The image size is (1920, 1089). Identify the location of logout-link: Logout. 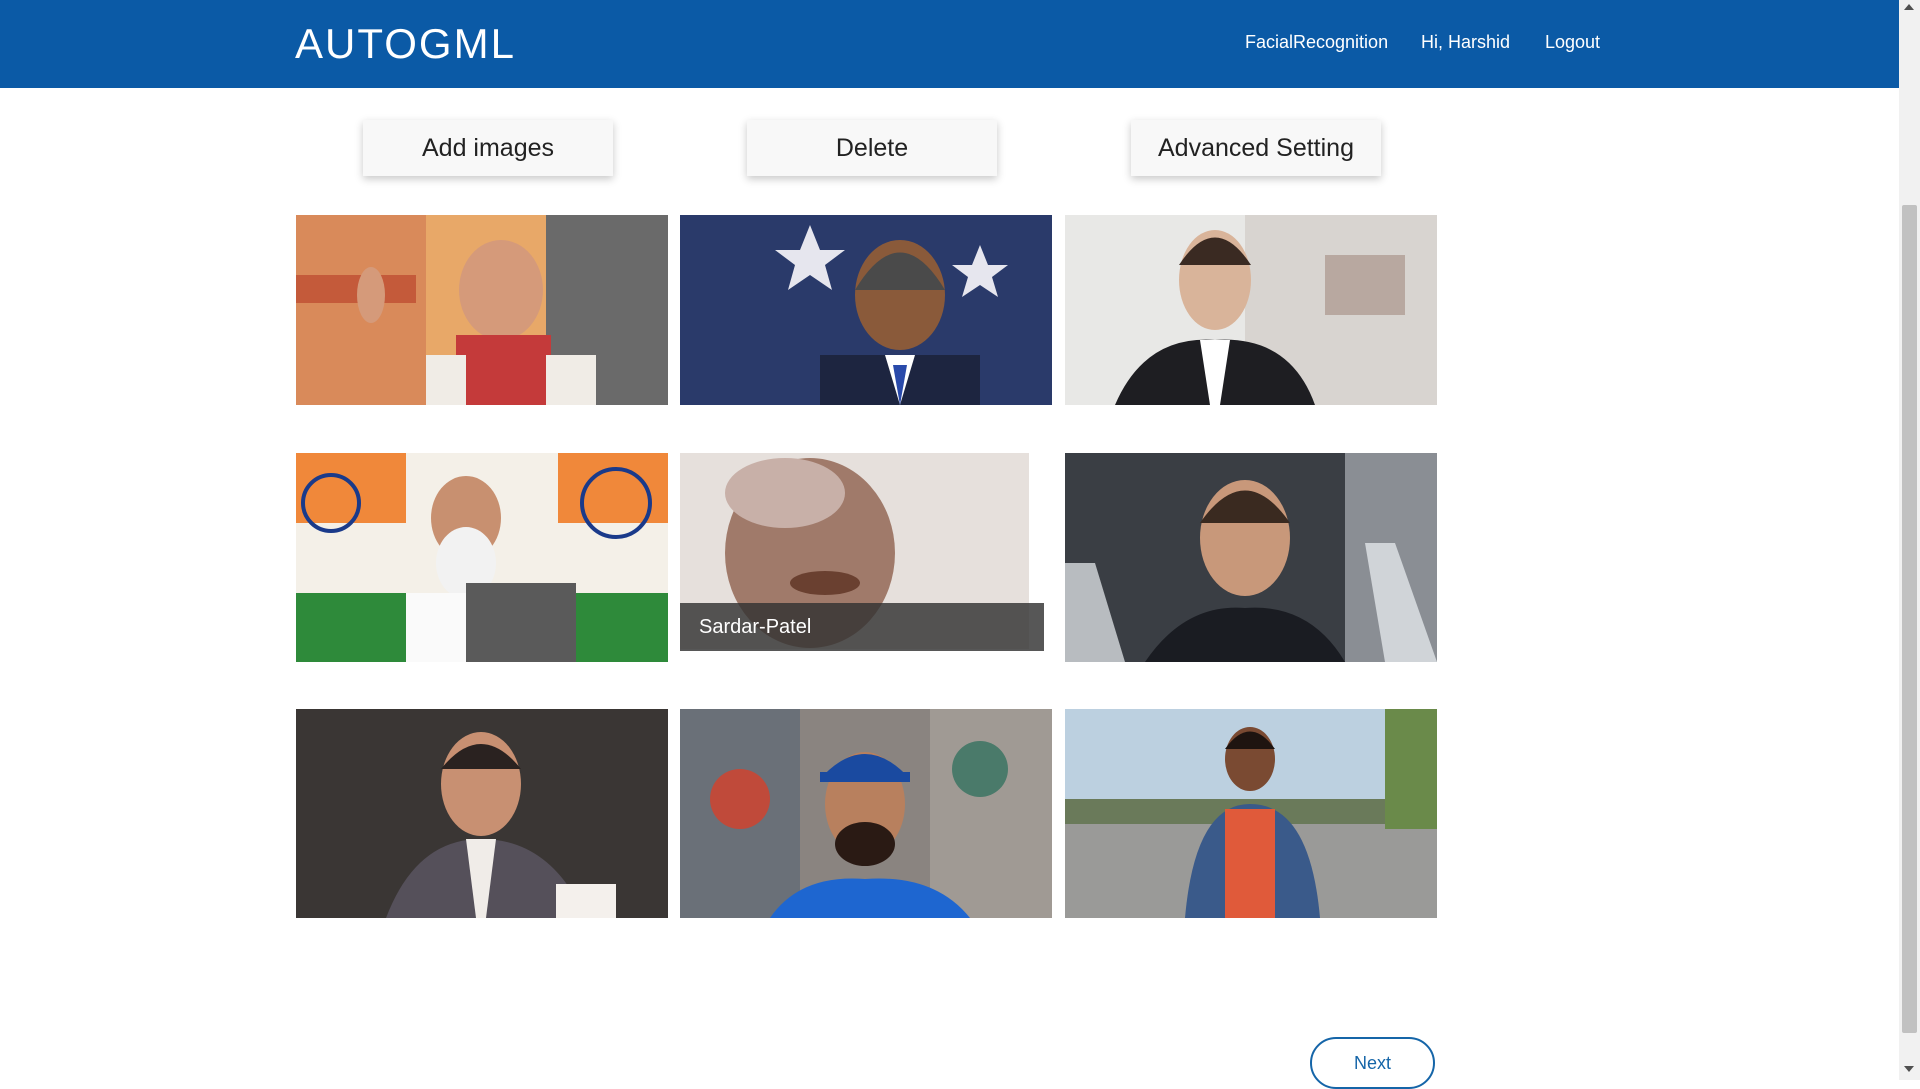
(1572, 42).